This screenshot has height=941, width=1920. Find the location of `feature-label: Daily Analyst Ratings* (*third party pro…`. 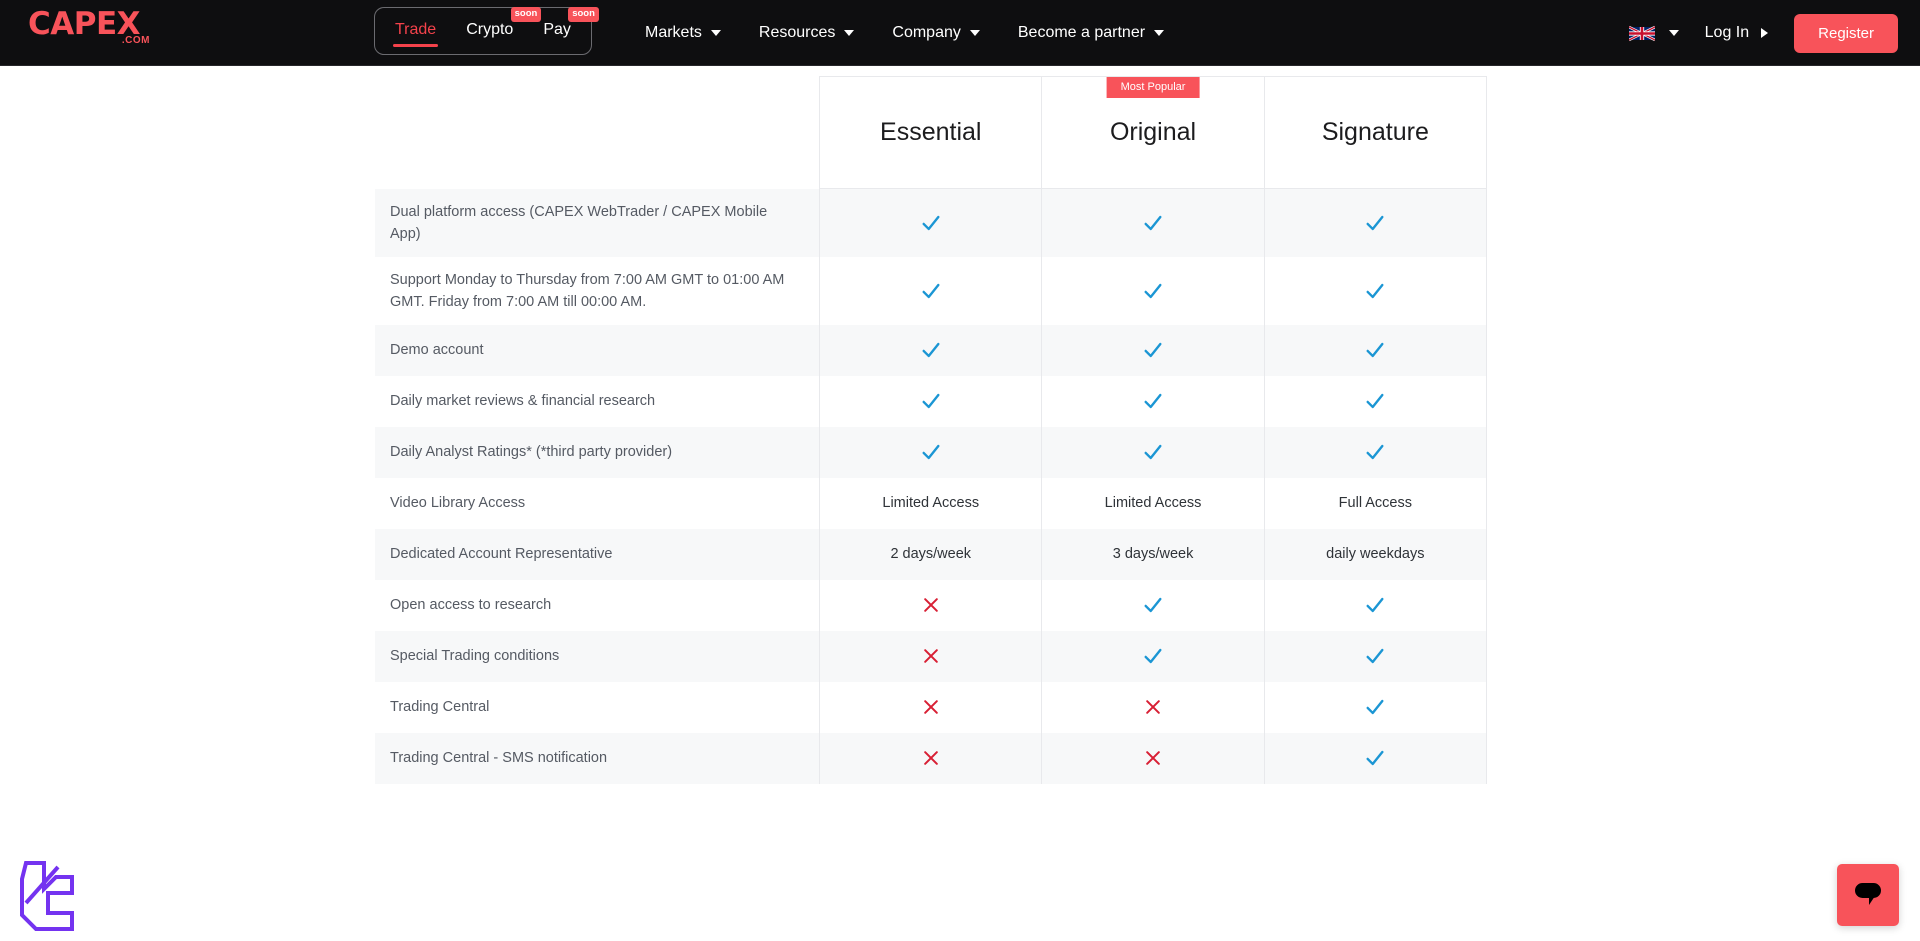

feature-label: Daily Analyst Ratings* (*third party pro… is located at coordinates (597, 452).